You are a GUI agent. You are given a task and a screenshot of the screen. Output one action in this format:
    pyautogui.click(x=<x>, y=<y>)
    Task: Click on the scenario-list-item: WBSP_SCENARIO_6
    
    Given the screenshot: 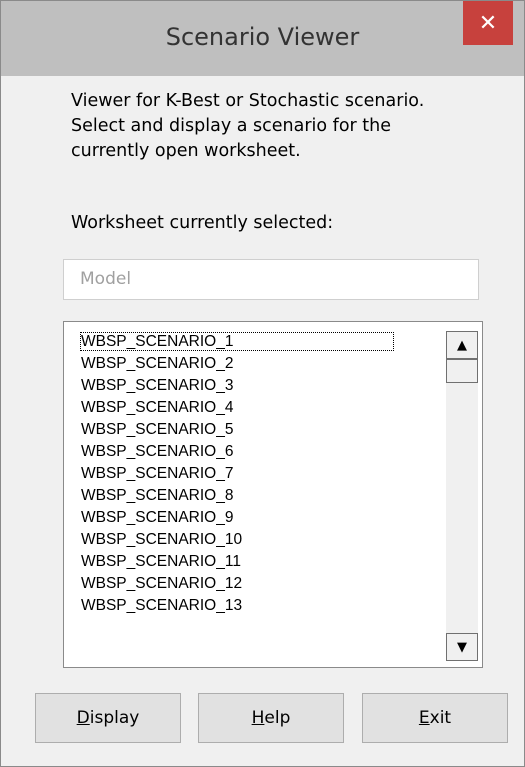 What is the action you would take?
    pyautogui.click(x=254, y=452)
    